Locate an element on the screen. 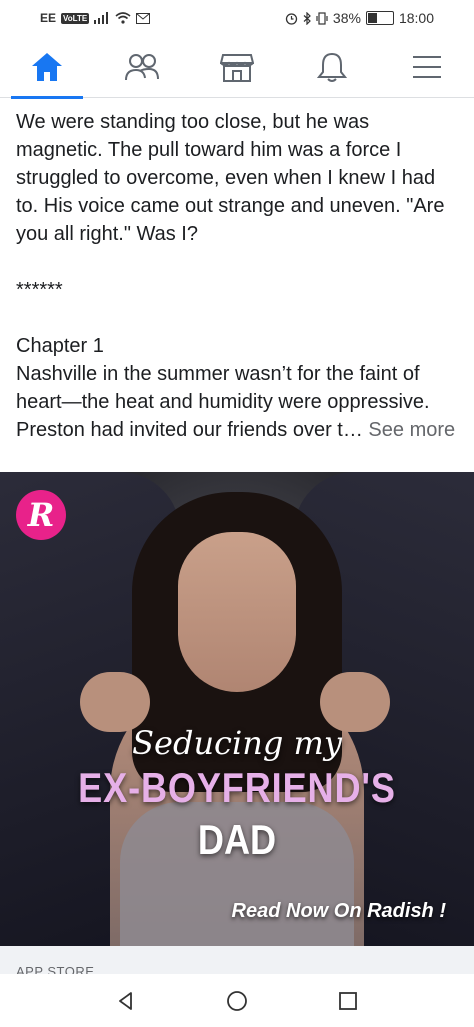  home-button is located at coordinates (237, 1001).